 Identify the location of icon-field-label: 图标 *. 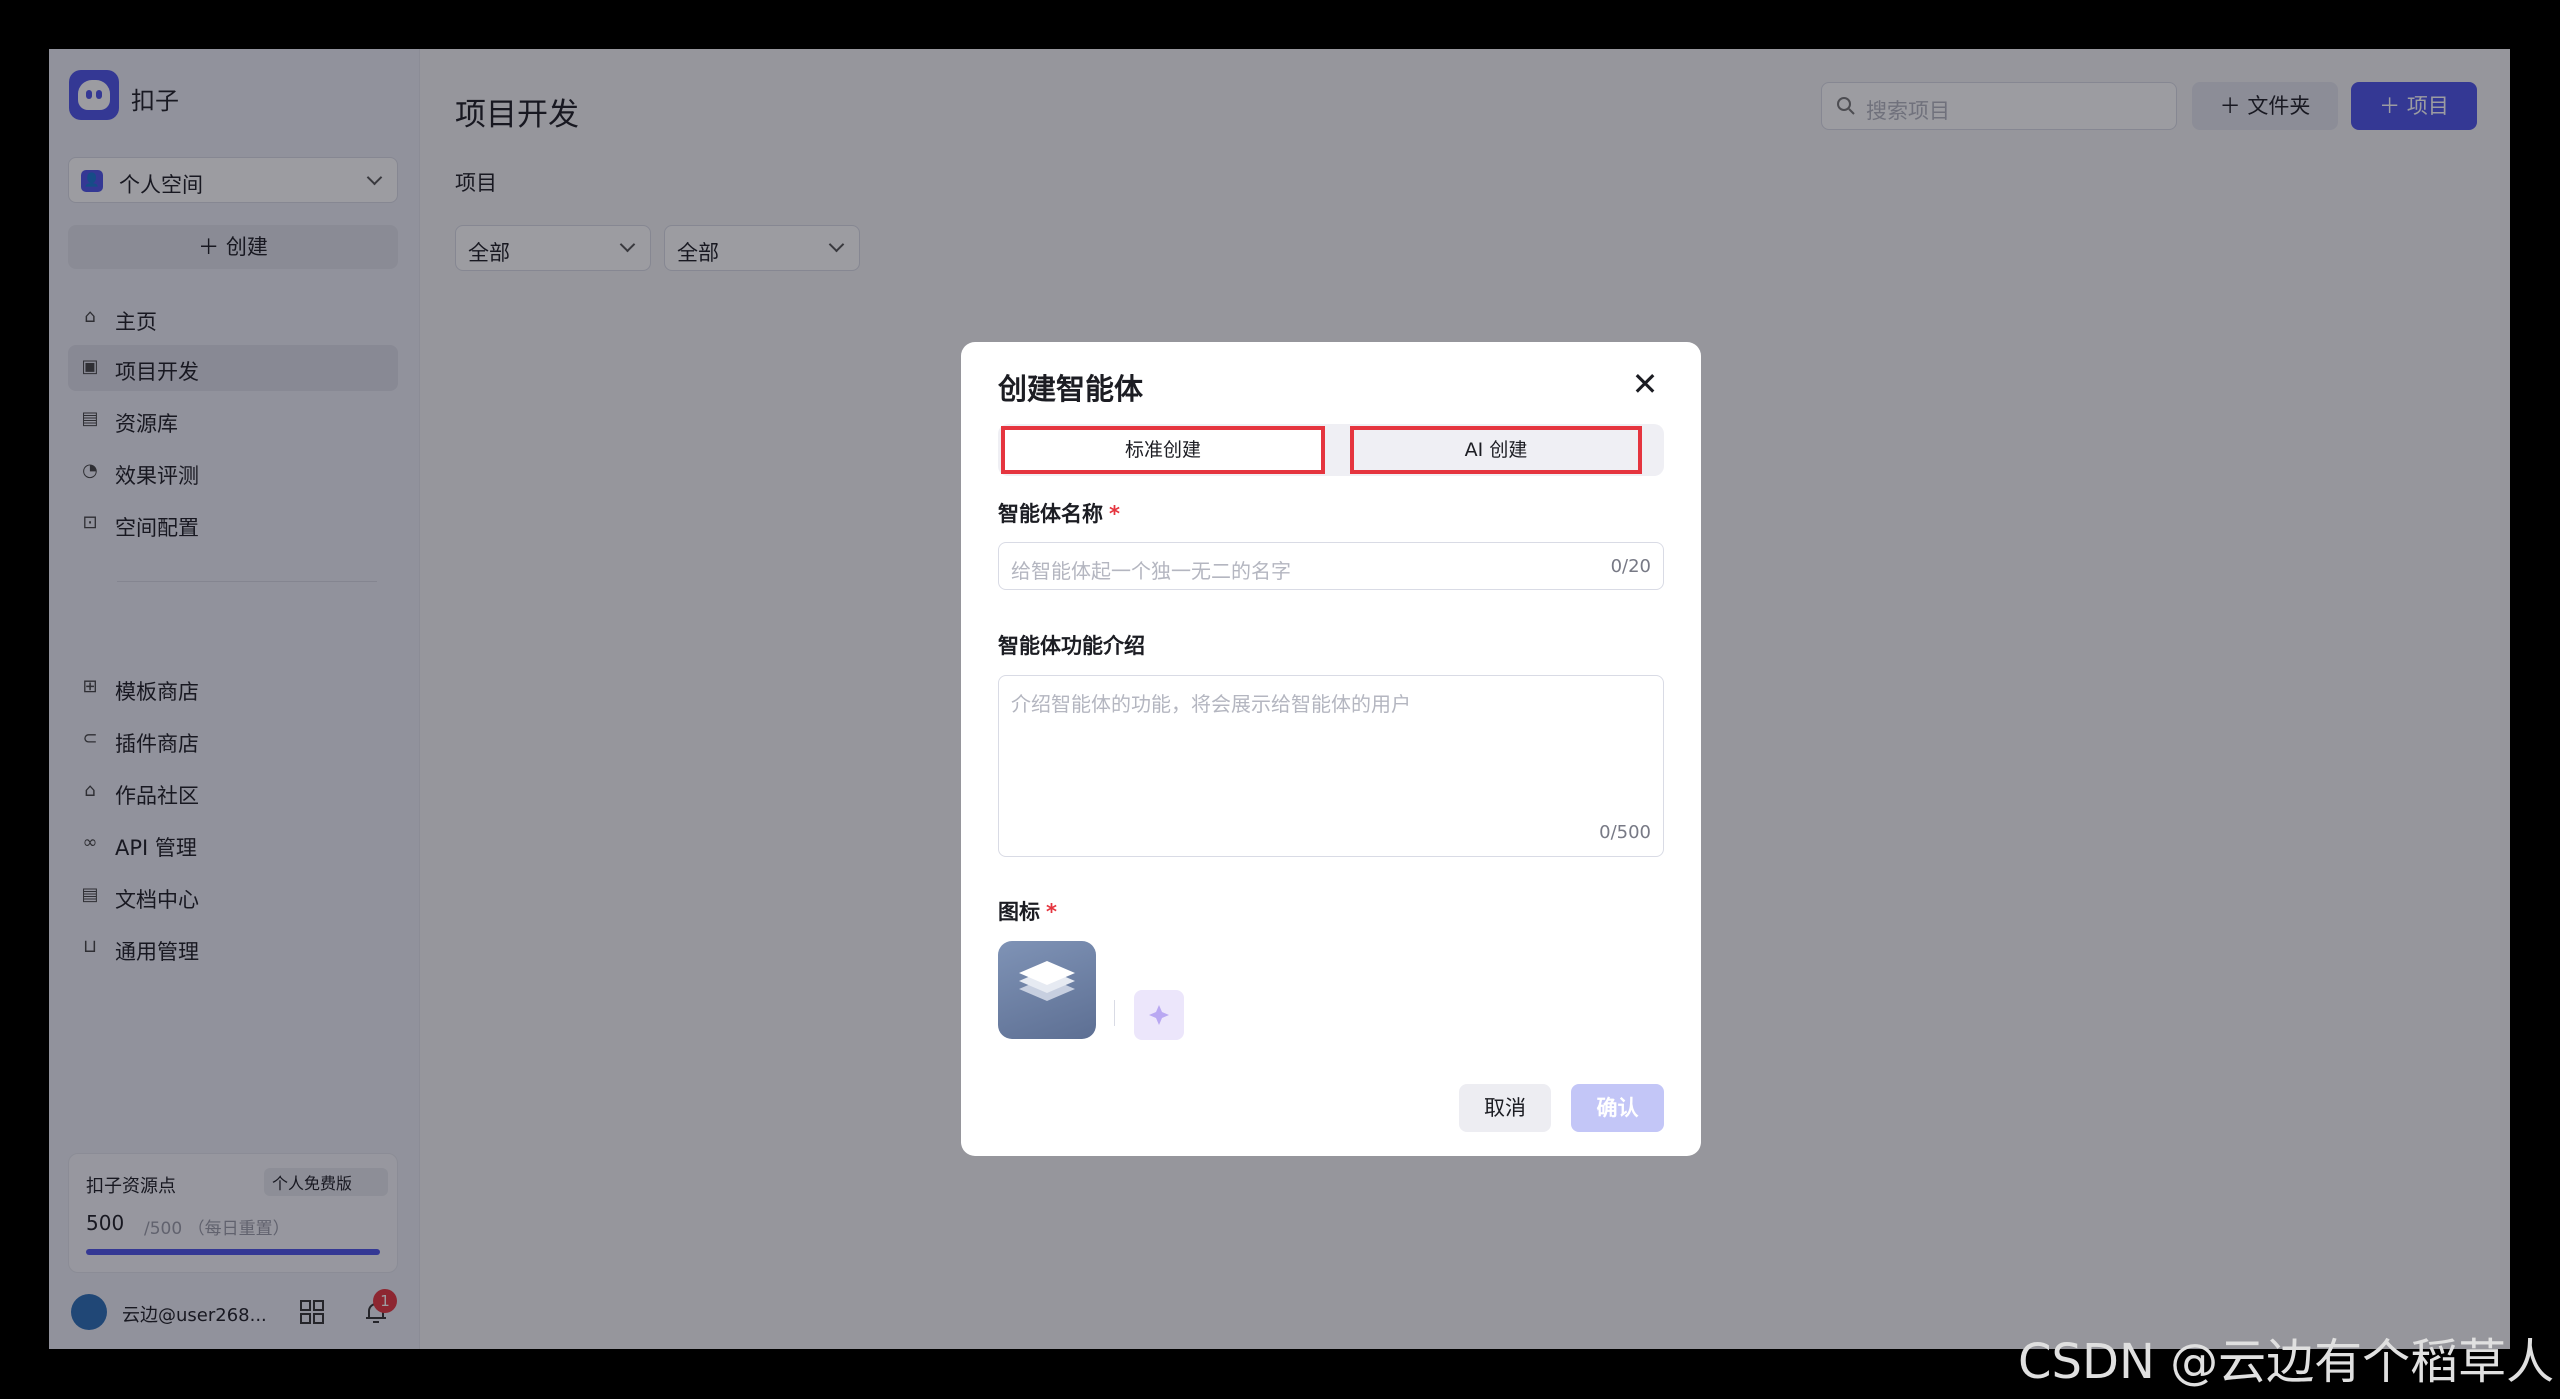
(1027, 912).